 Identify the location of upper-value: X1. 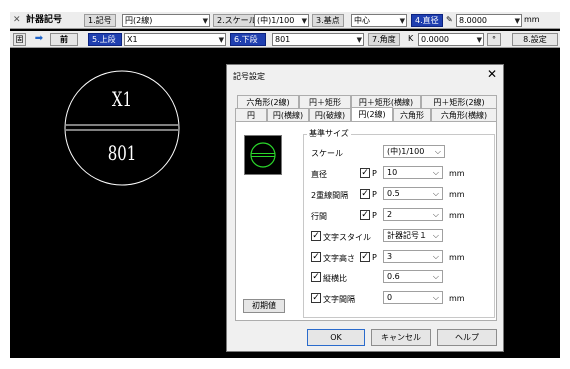
(132, 39).